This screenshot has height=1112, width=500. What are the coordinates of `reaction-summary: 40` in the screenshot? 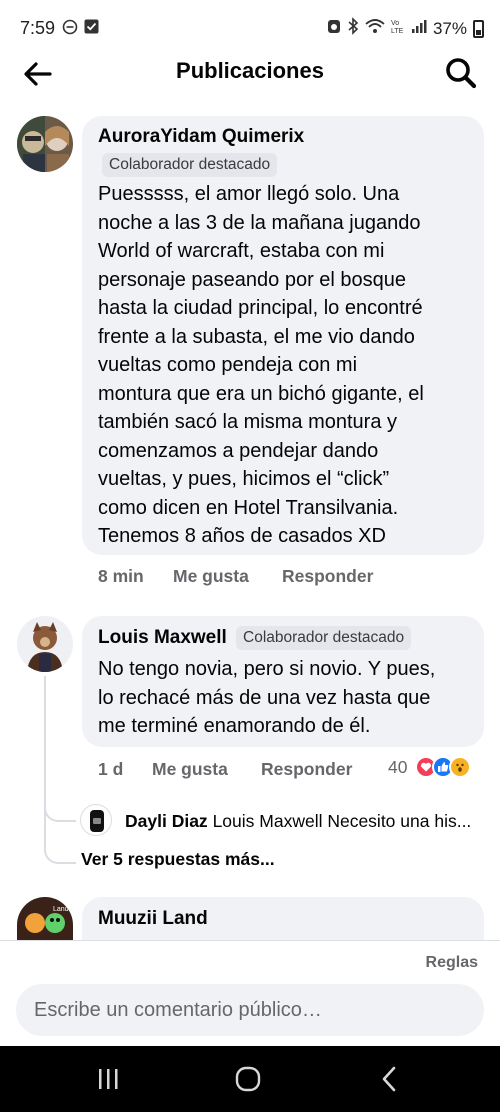 It's located at (430, 767).